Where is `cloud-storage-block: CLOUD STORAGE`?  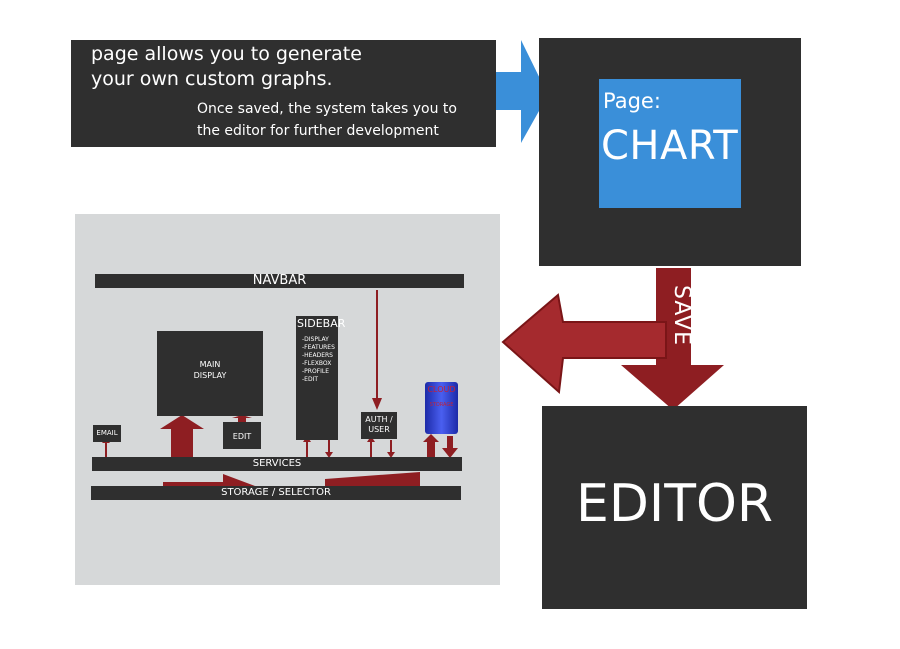
cloud-storage-block: CLOUD STORAGE is located at coordinates (441, 408).